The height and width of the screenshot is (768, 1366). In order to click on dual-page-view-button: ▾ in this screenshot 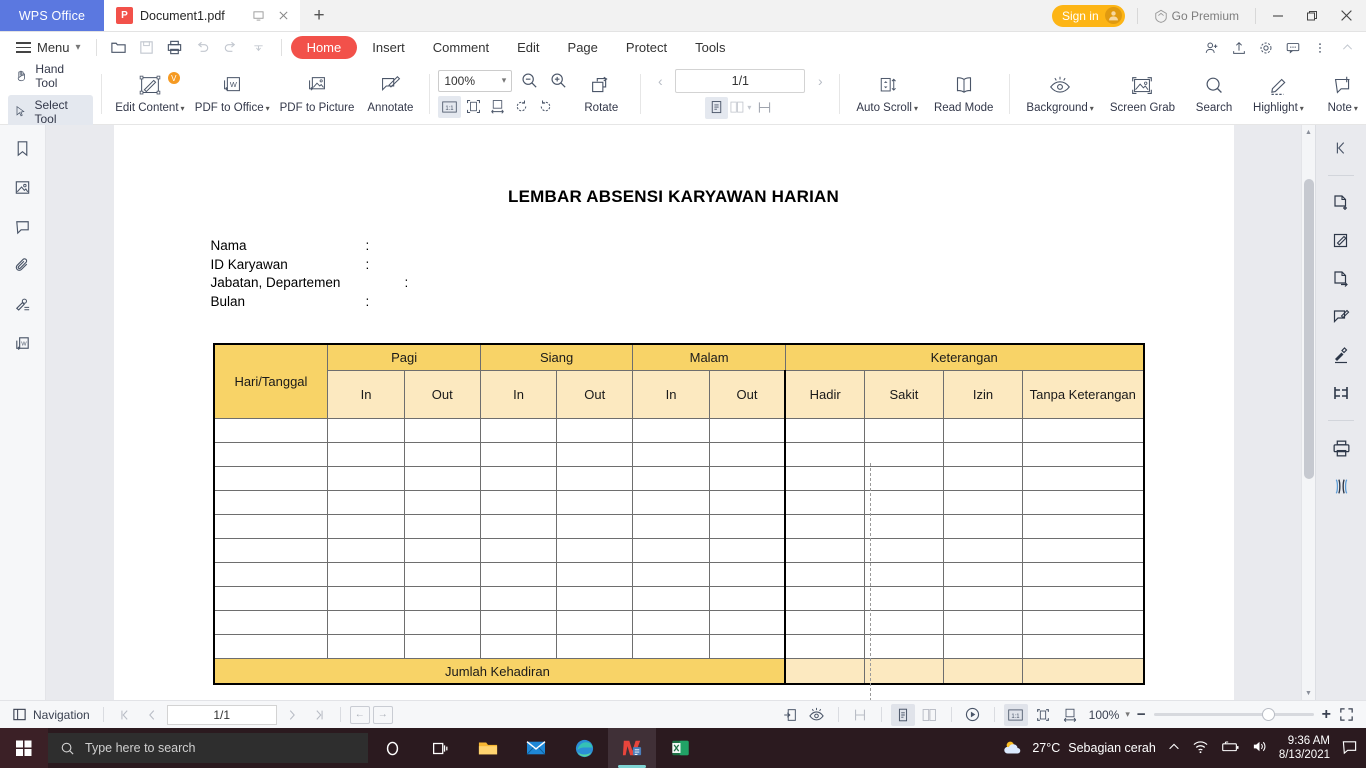, I will do `click(740, 108)`.